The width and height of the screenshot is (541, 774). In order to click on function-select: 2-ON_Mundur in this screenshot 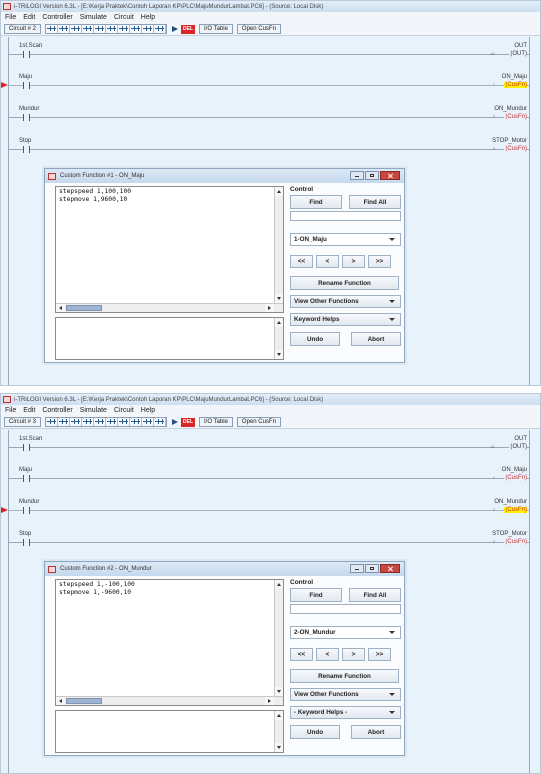, I will do `click(345, 632)`.